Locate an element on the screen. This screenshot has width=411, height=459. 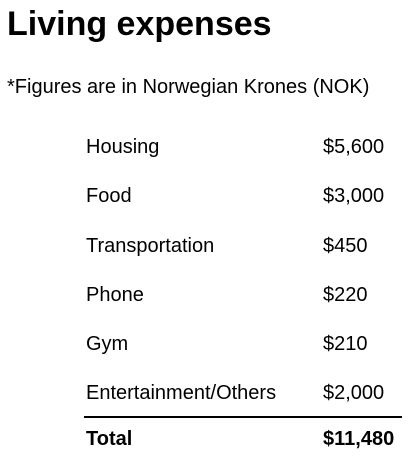
total-row: Total $11,480 is located at coordinates (245, 440).